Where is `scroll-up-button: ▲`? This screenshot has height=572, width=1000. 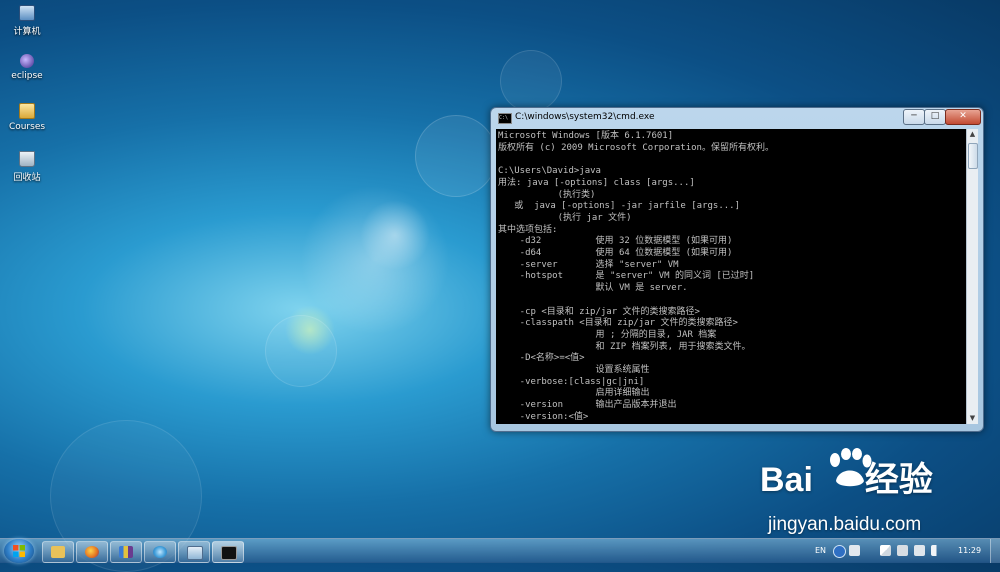 scroll-up-button: ▲ is located at coordinates (972, 134).